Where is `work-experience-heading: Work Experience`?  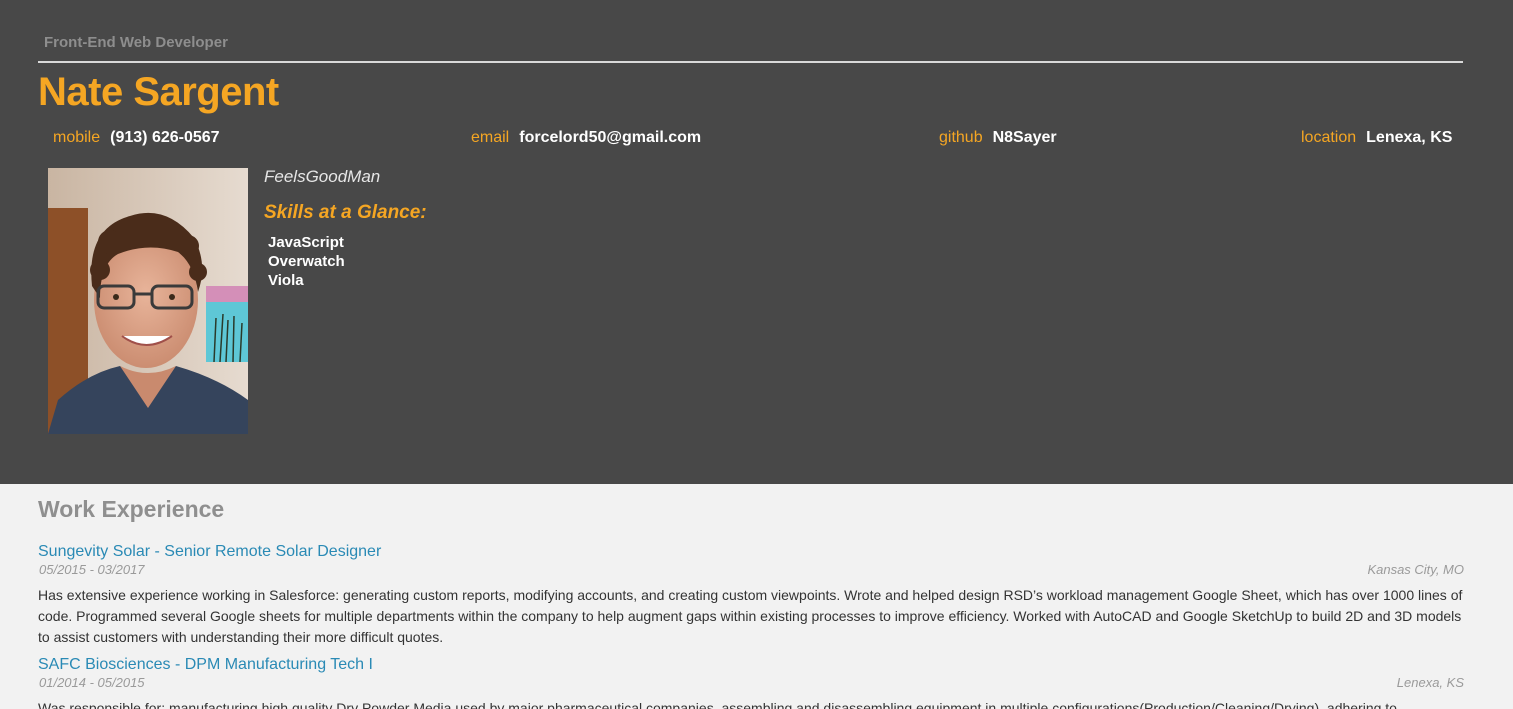 work-experience-heading: Work Experience is located at coordinates (131, 509).